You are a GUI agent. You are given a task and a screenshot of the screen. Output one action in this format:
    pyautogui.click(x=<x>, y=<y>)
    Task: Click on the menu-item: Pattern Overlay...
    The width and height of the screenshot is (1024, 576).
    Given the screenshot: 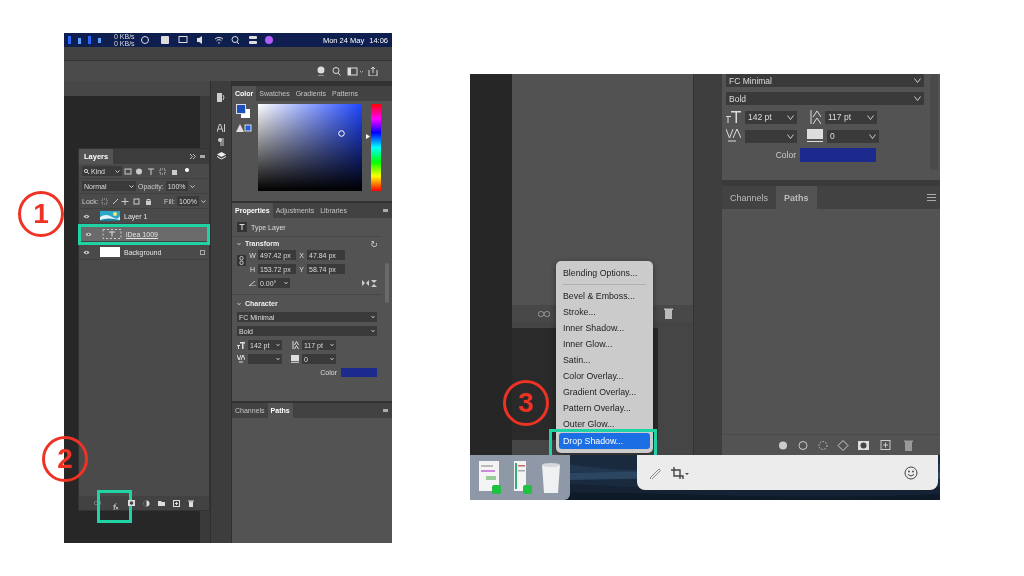 What is the action you would take?
    pyautogui.click(x=604, y=408)
    